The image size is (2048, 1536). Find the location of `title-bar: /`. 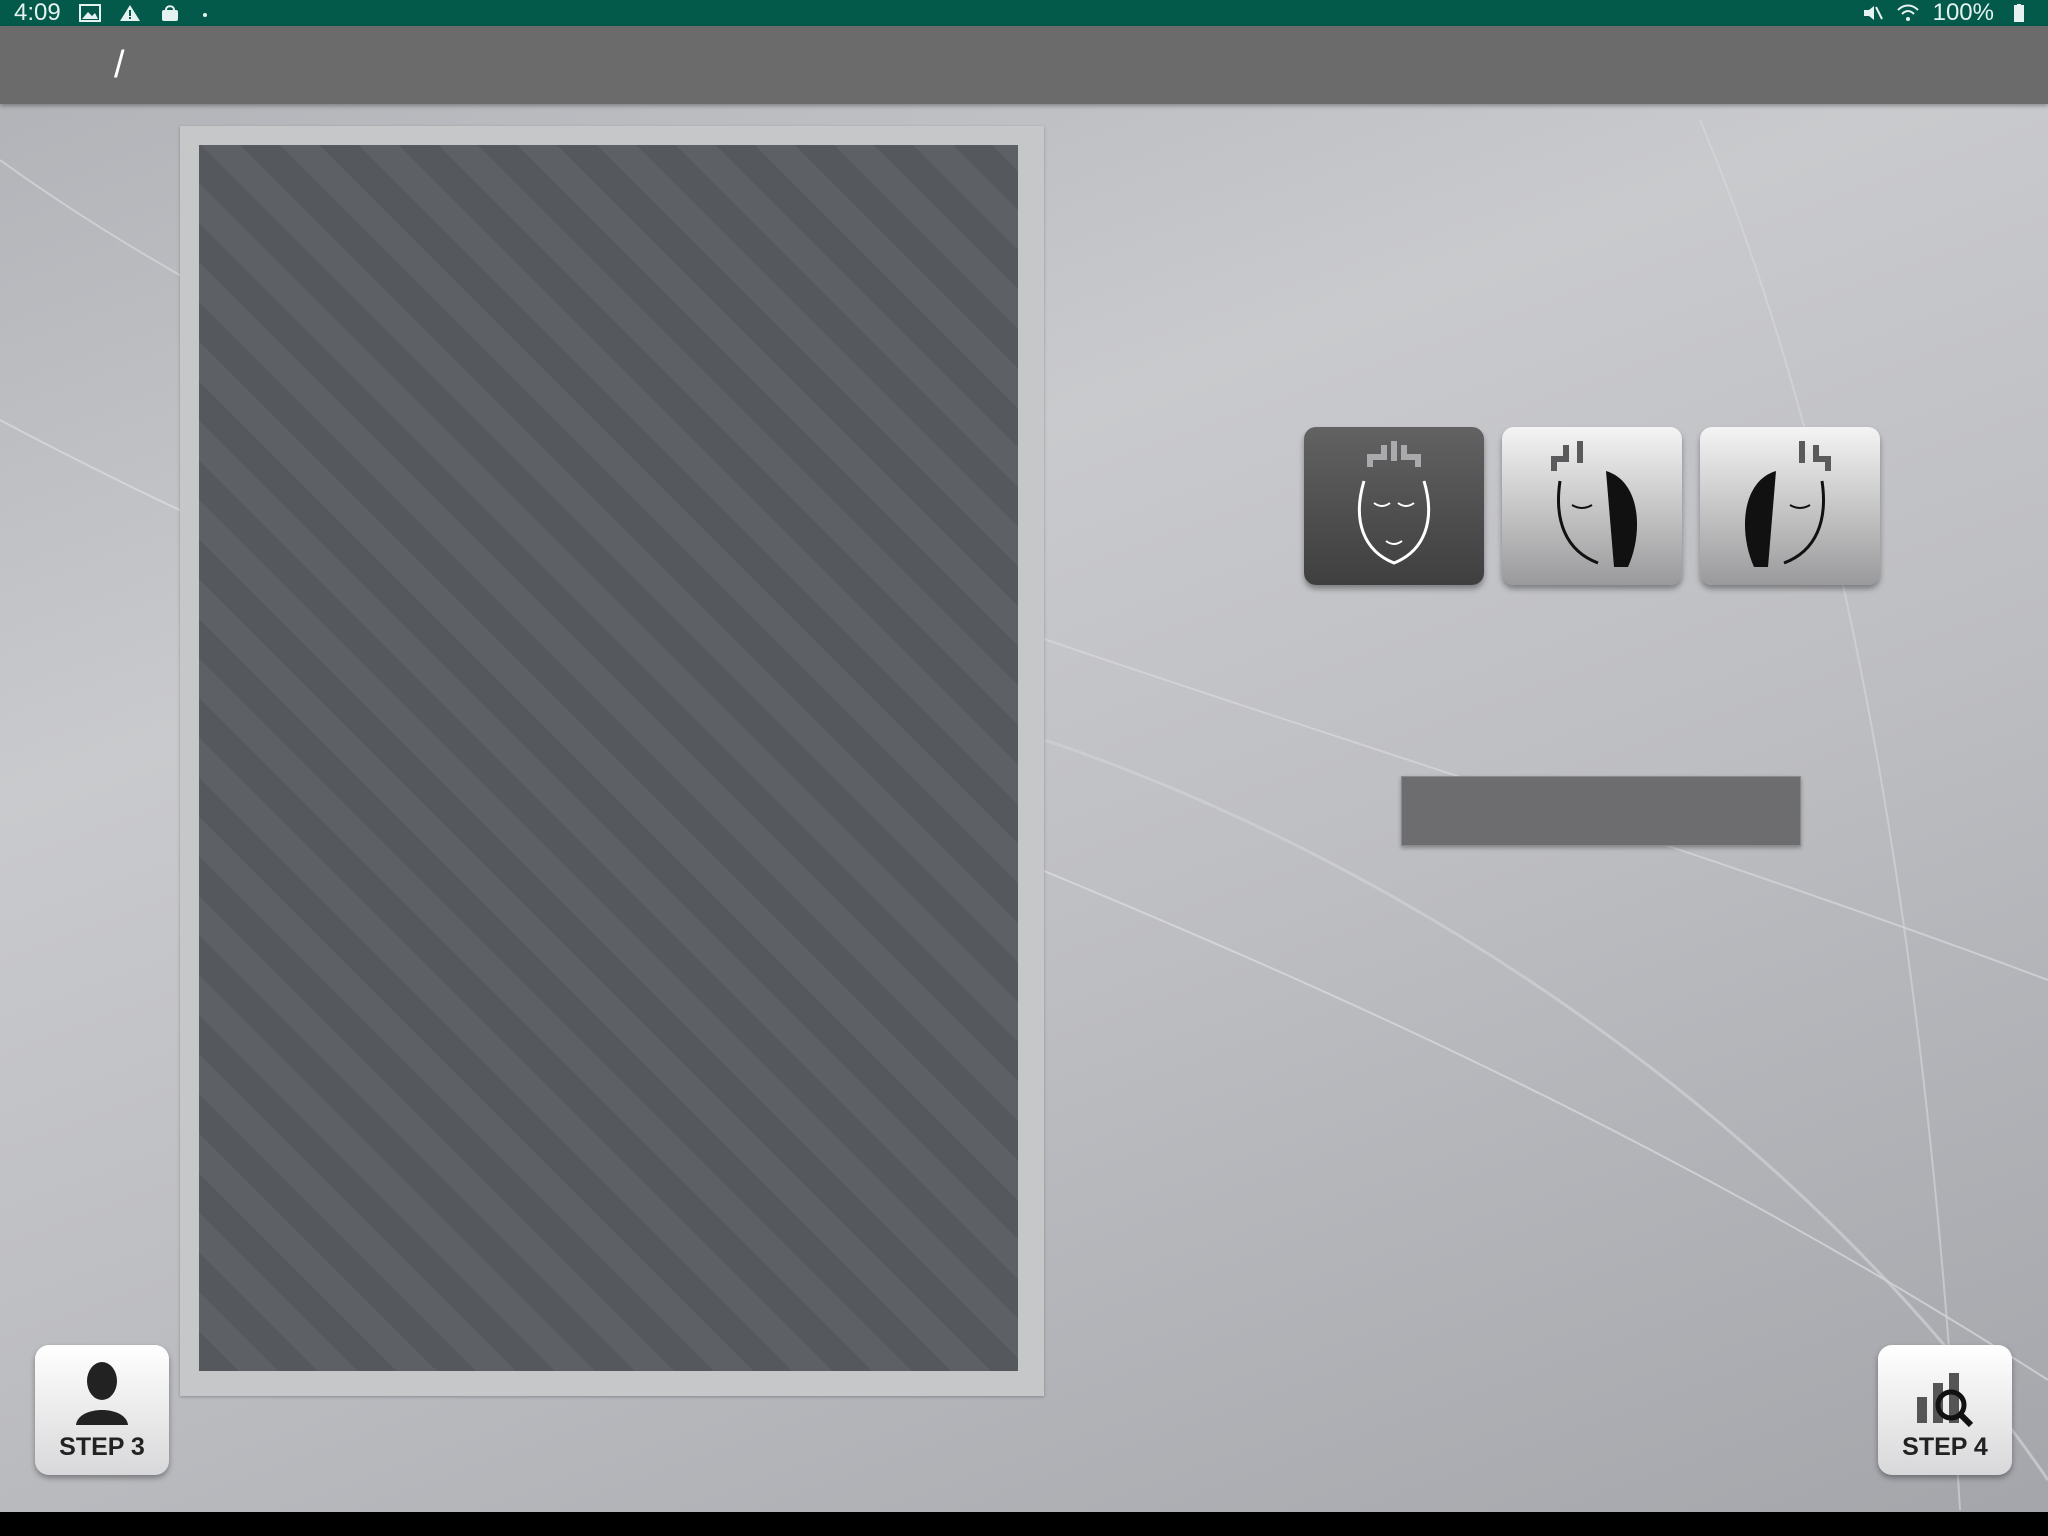

title-bar: / is located at coordinates (1024, 65).